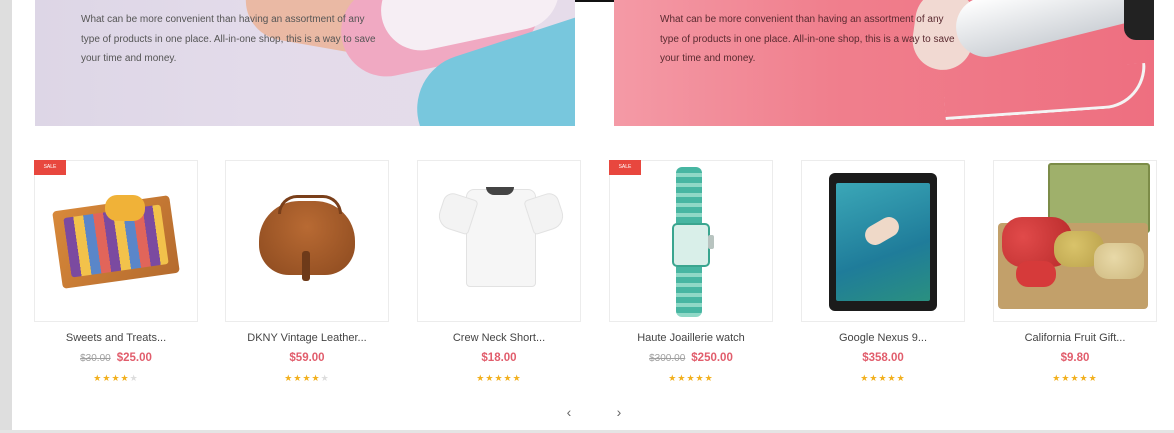 Image resolution: width=1174 pixels, height=433 pixels. I want to click on product-card: California Fruit Gift... $9.80 ★★★★★, so click(1075, 278).